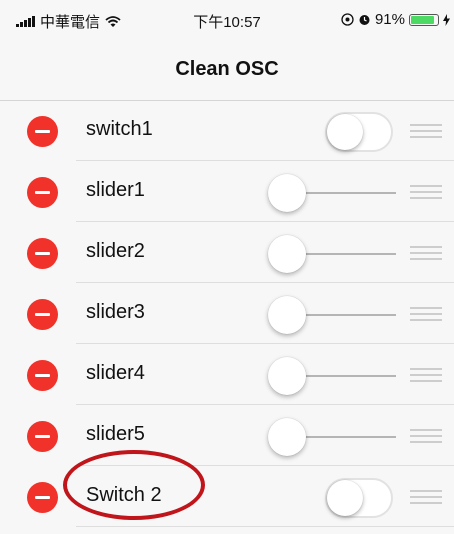  Describe the element at coordinates (115, 312) in the screenshot. I see `row-label: slider3` at that location.